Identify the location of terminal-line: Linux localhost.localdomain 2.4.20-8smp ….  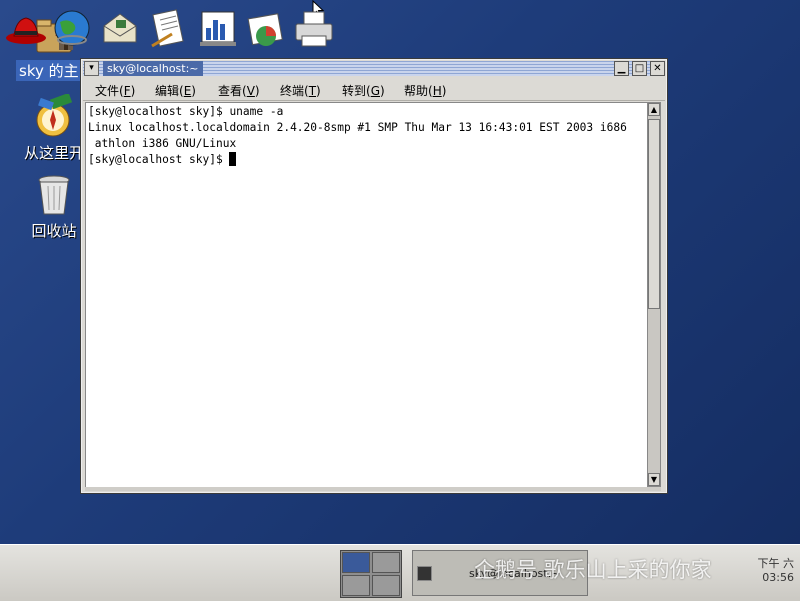
(357, 127).